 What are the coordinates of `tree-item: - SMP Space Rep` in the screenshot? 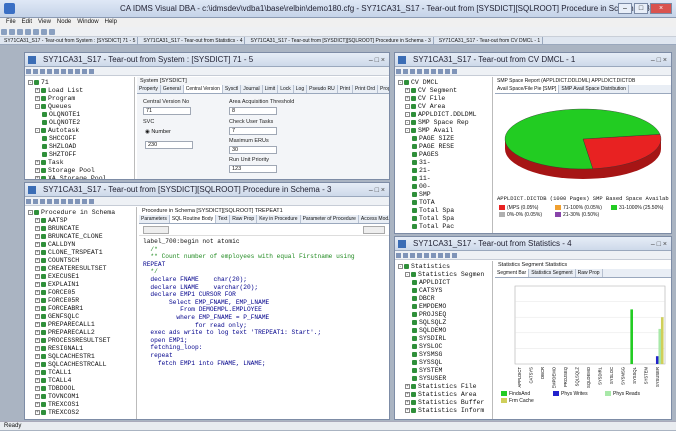 It's located at (443, 123).